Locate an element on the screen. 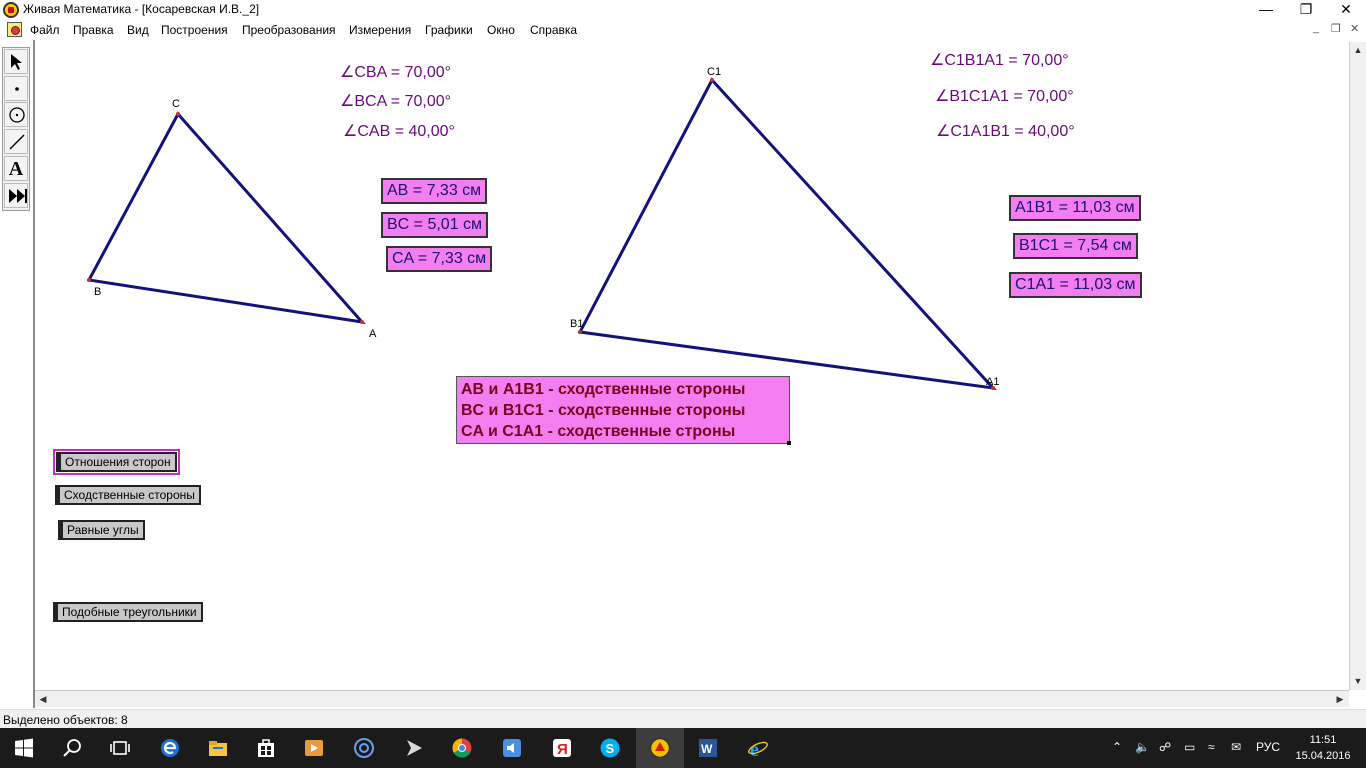  task-view-button is located at coordinates (120, 748).